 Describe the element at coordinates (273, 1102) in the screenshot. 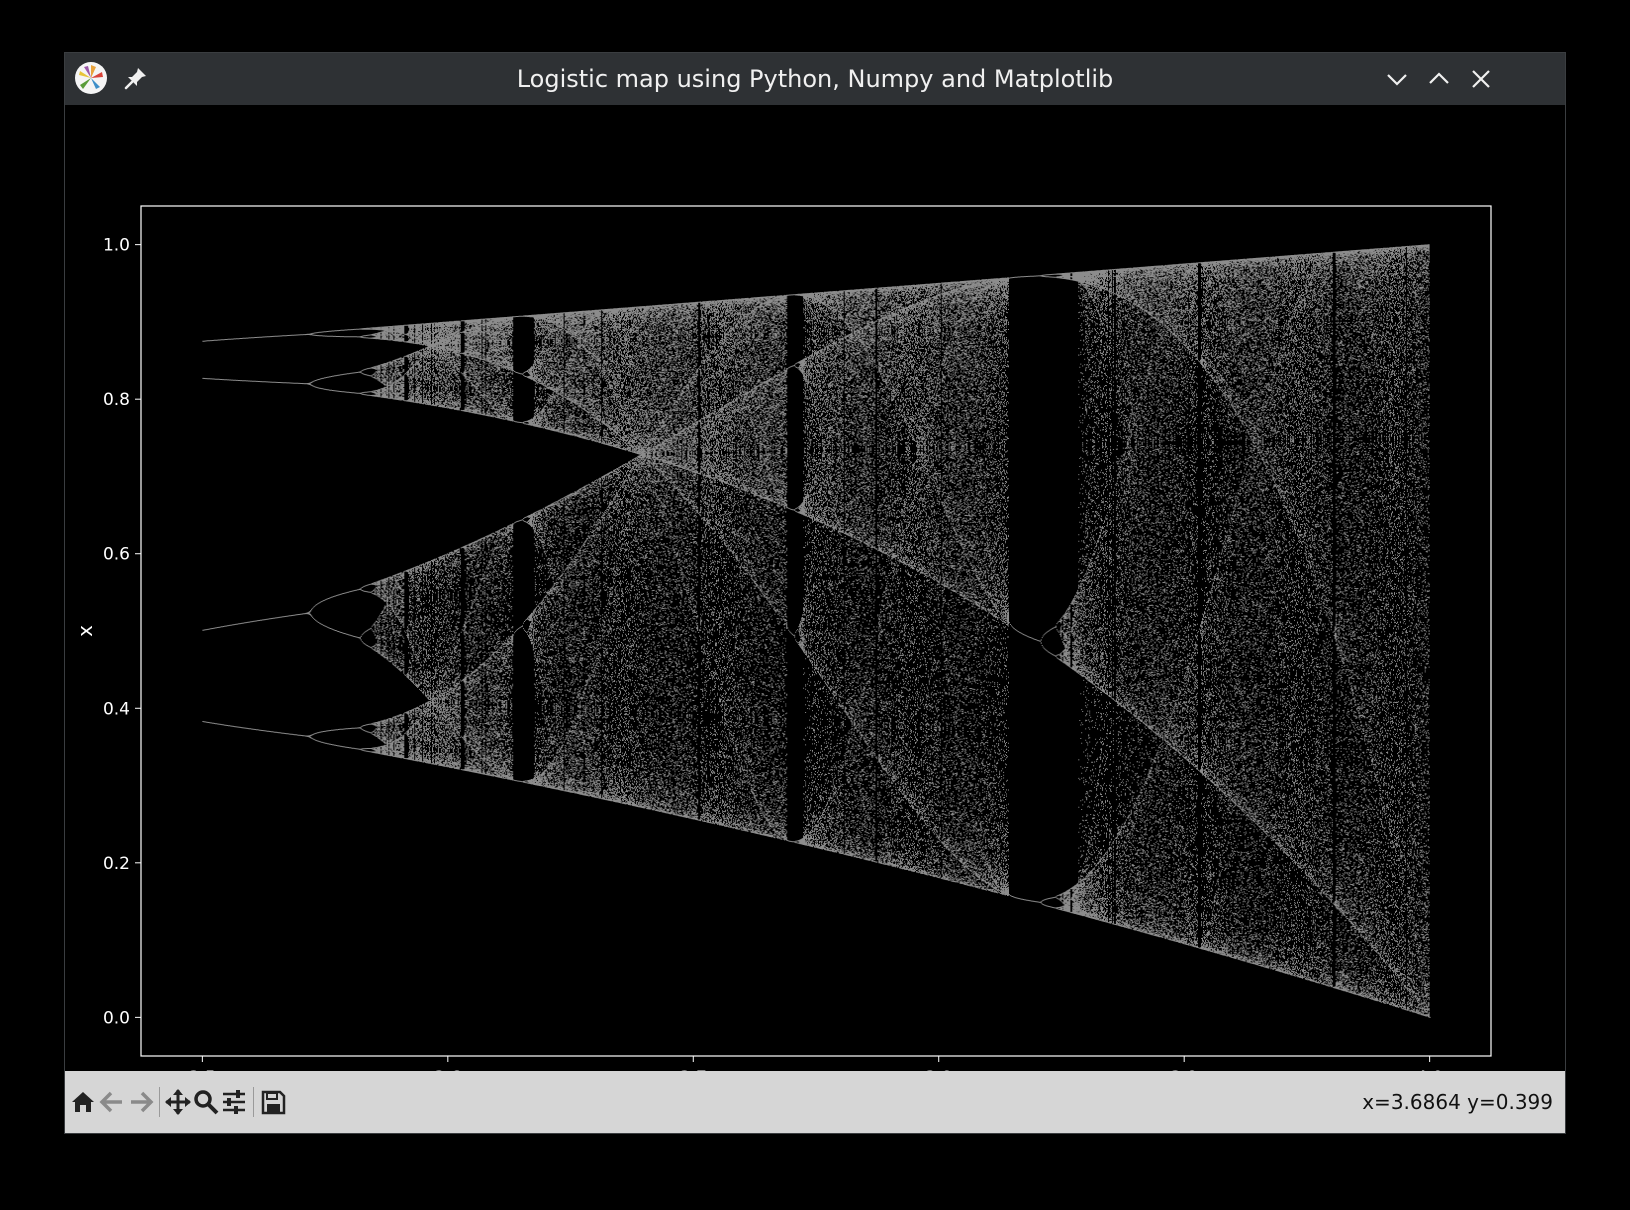

I see `floppy-disk-icon` at that location.